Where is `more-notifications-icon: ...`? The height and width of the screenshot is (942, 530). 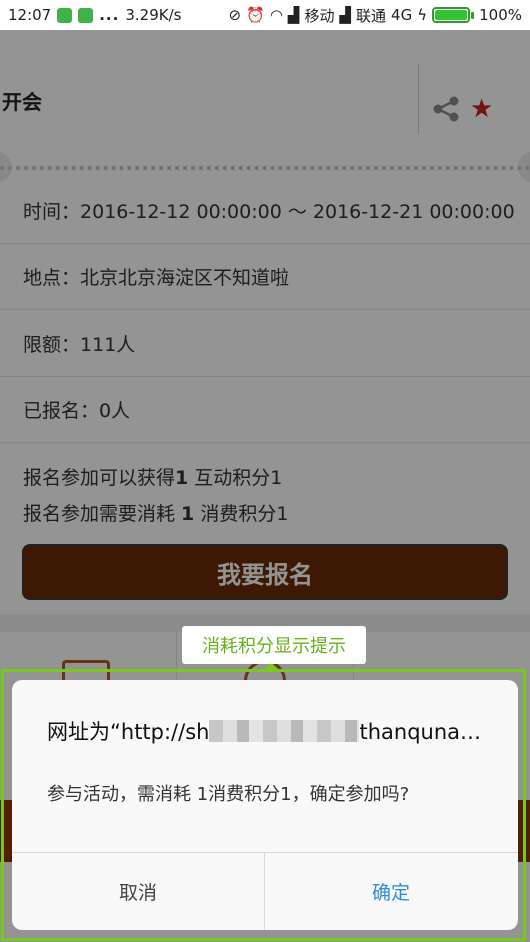 more-notifications-icon: ... is located at coordinates (109, 15).